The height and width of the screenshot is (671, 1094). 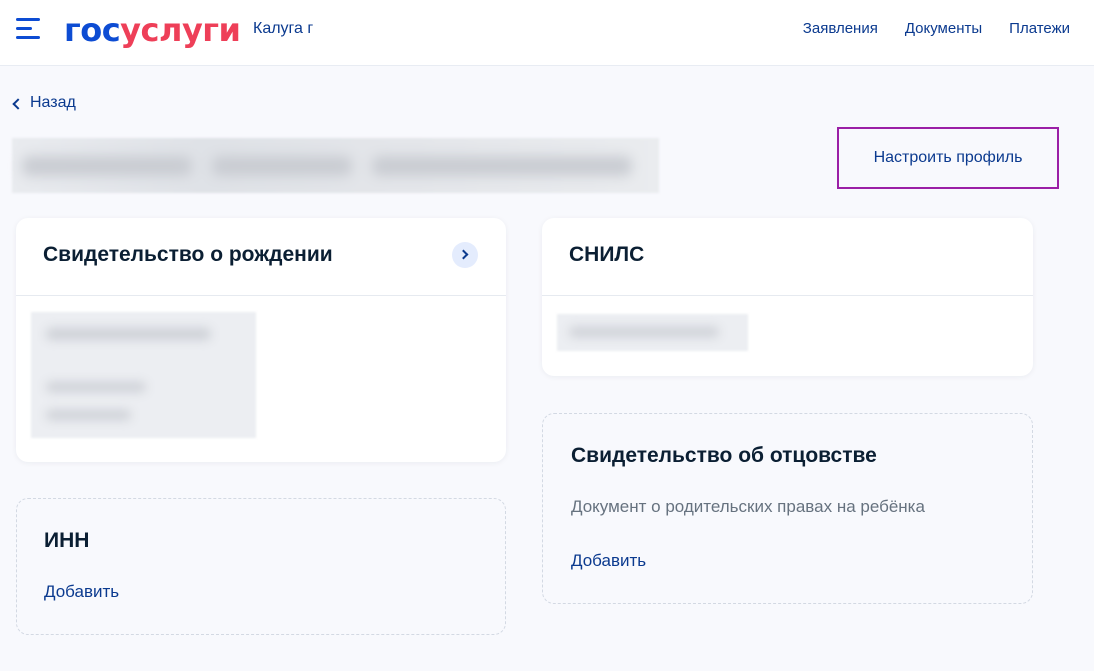 I want to click on menu-icon, so click(x=28, y=29).